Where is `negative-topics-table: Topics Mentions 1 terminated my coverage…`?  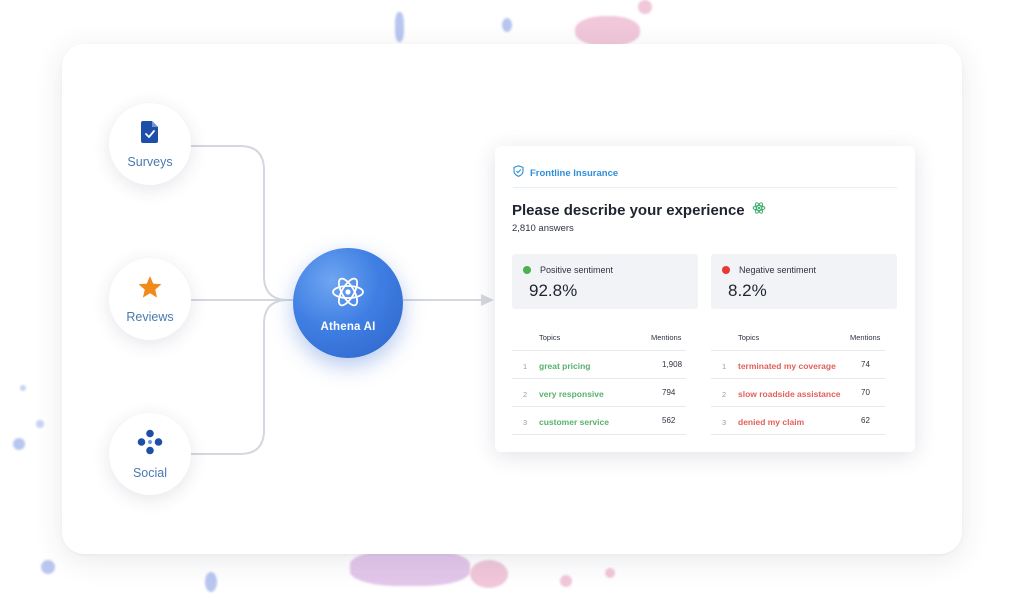
negative-topics-table: Topics Mentions 1 terminated my coverage… is located at coordinates (798, 380).